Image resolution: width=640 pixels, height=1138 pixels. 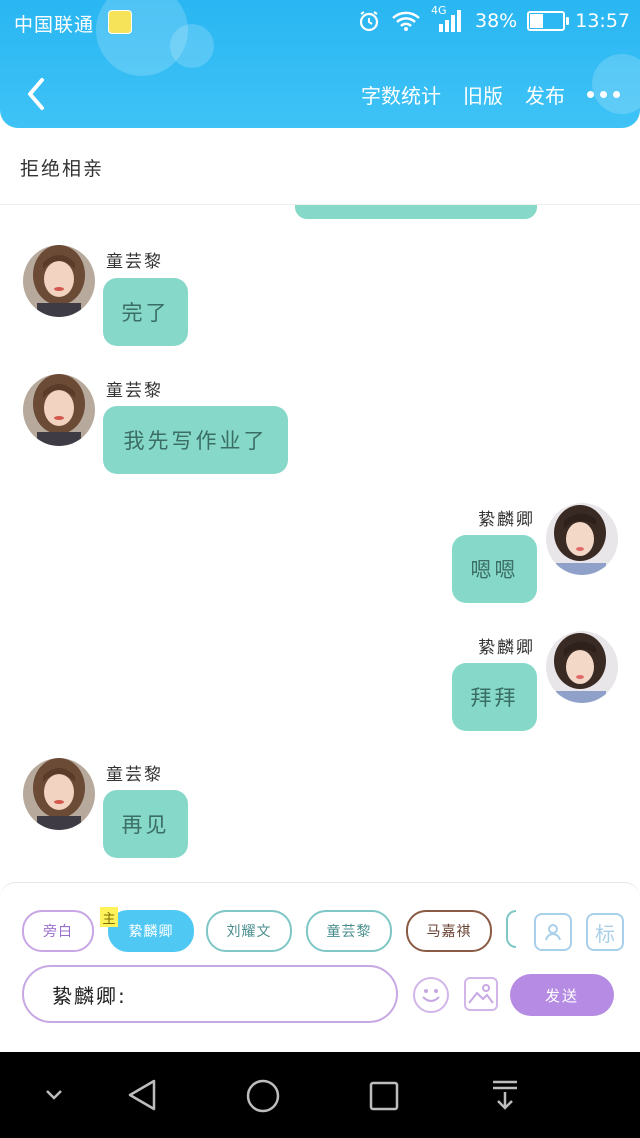 What do you see at coordinates (58, 931) in the screenshot?
I see `role-chip-narration: 旁白` at bounding box center [58, 931].